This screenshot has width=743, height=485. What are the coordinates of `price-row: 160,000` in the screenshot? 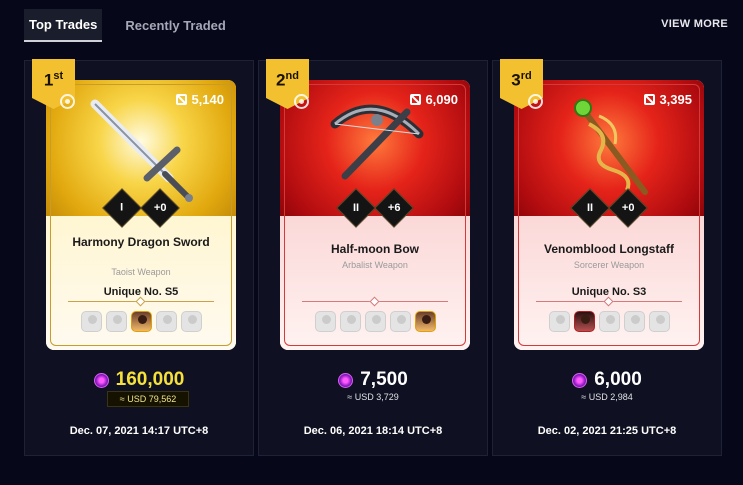 It's located at (139, 380).